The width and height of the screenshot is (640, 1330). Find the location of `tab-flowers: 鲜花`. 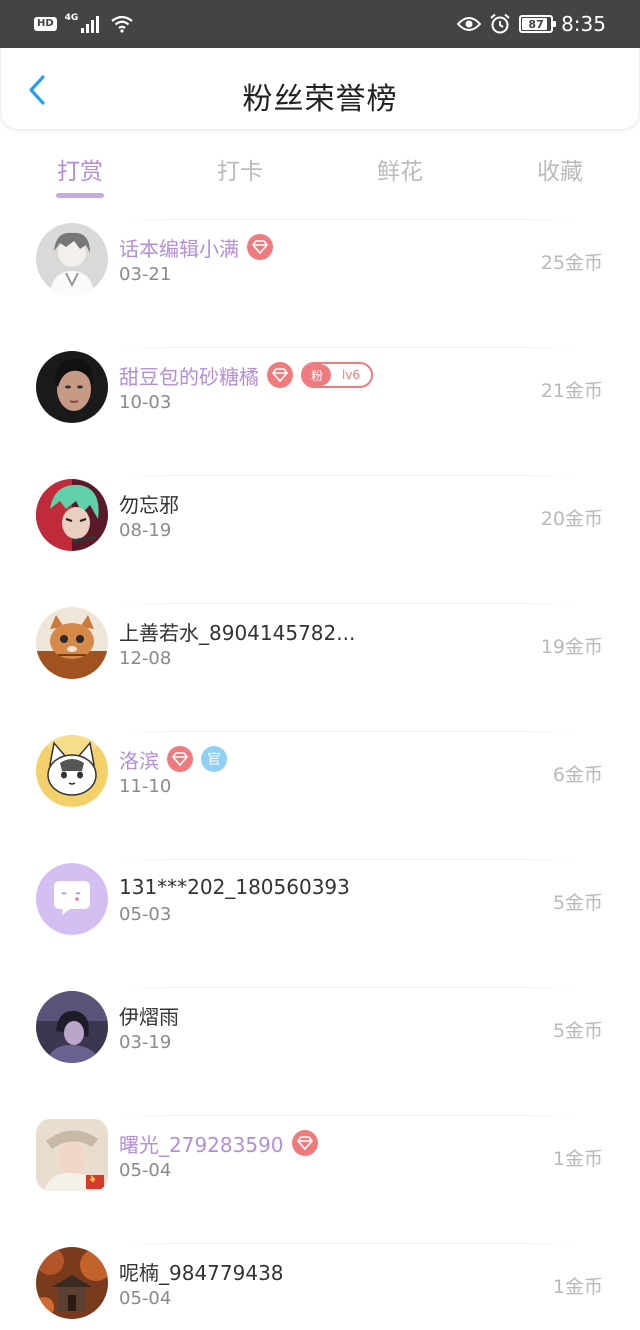

tab-flowers: 鲜花 is located at coordinates (400, 170).